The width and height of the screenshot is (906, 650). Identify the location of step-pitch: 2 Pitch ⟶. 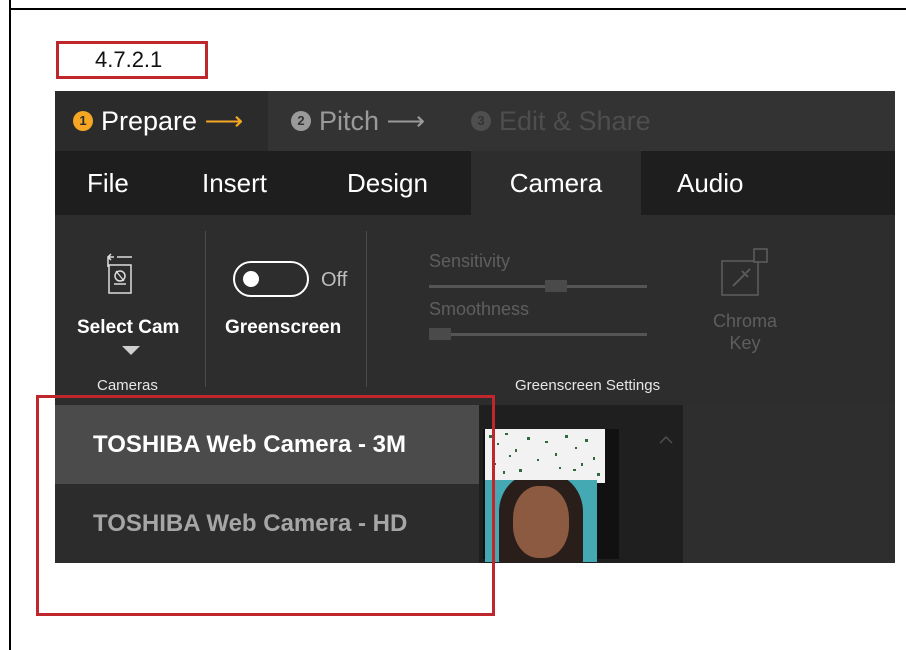
(358, 121).